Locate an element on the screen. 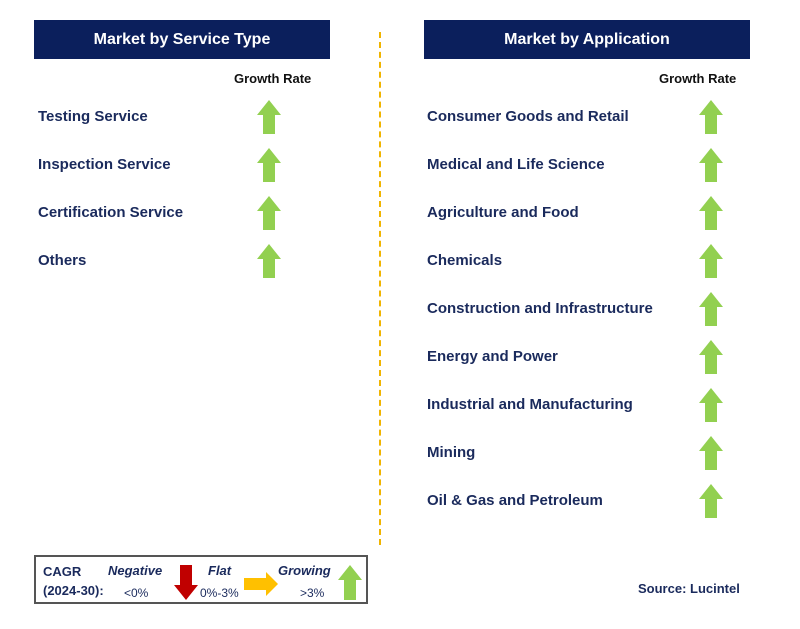 This screenshot has width=800, height=629. legend-flat: Flat is located at coordinates (220, 570).